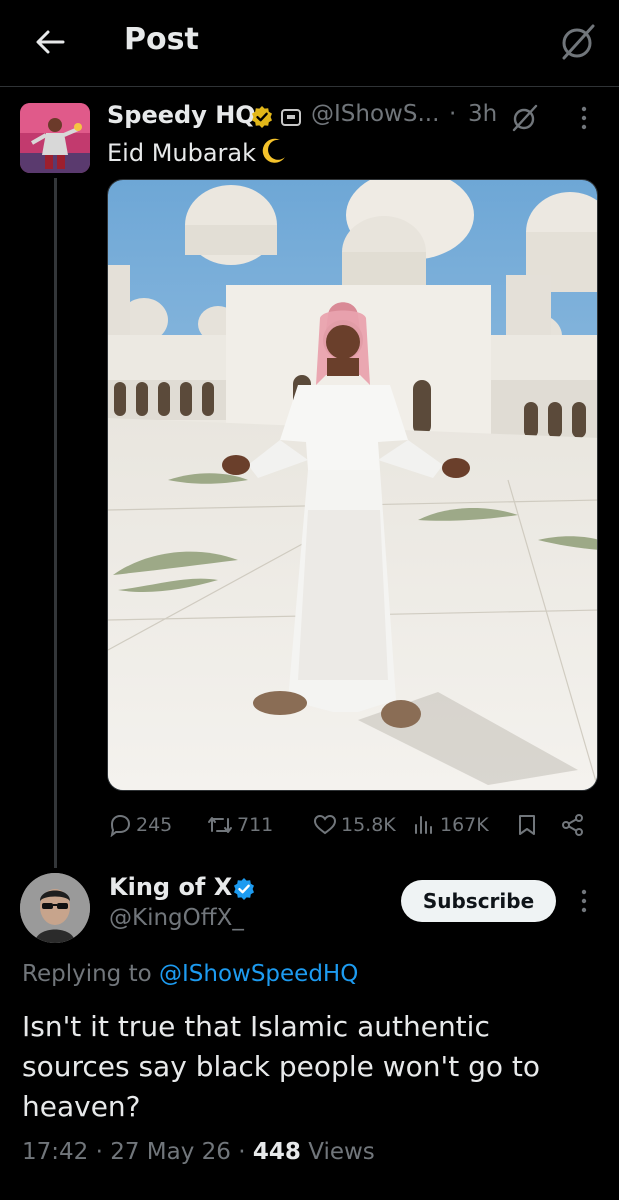 The image size is (619, 1200). I want to click on author-handle: @KingOffX_, so click(176, 918).